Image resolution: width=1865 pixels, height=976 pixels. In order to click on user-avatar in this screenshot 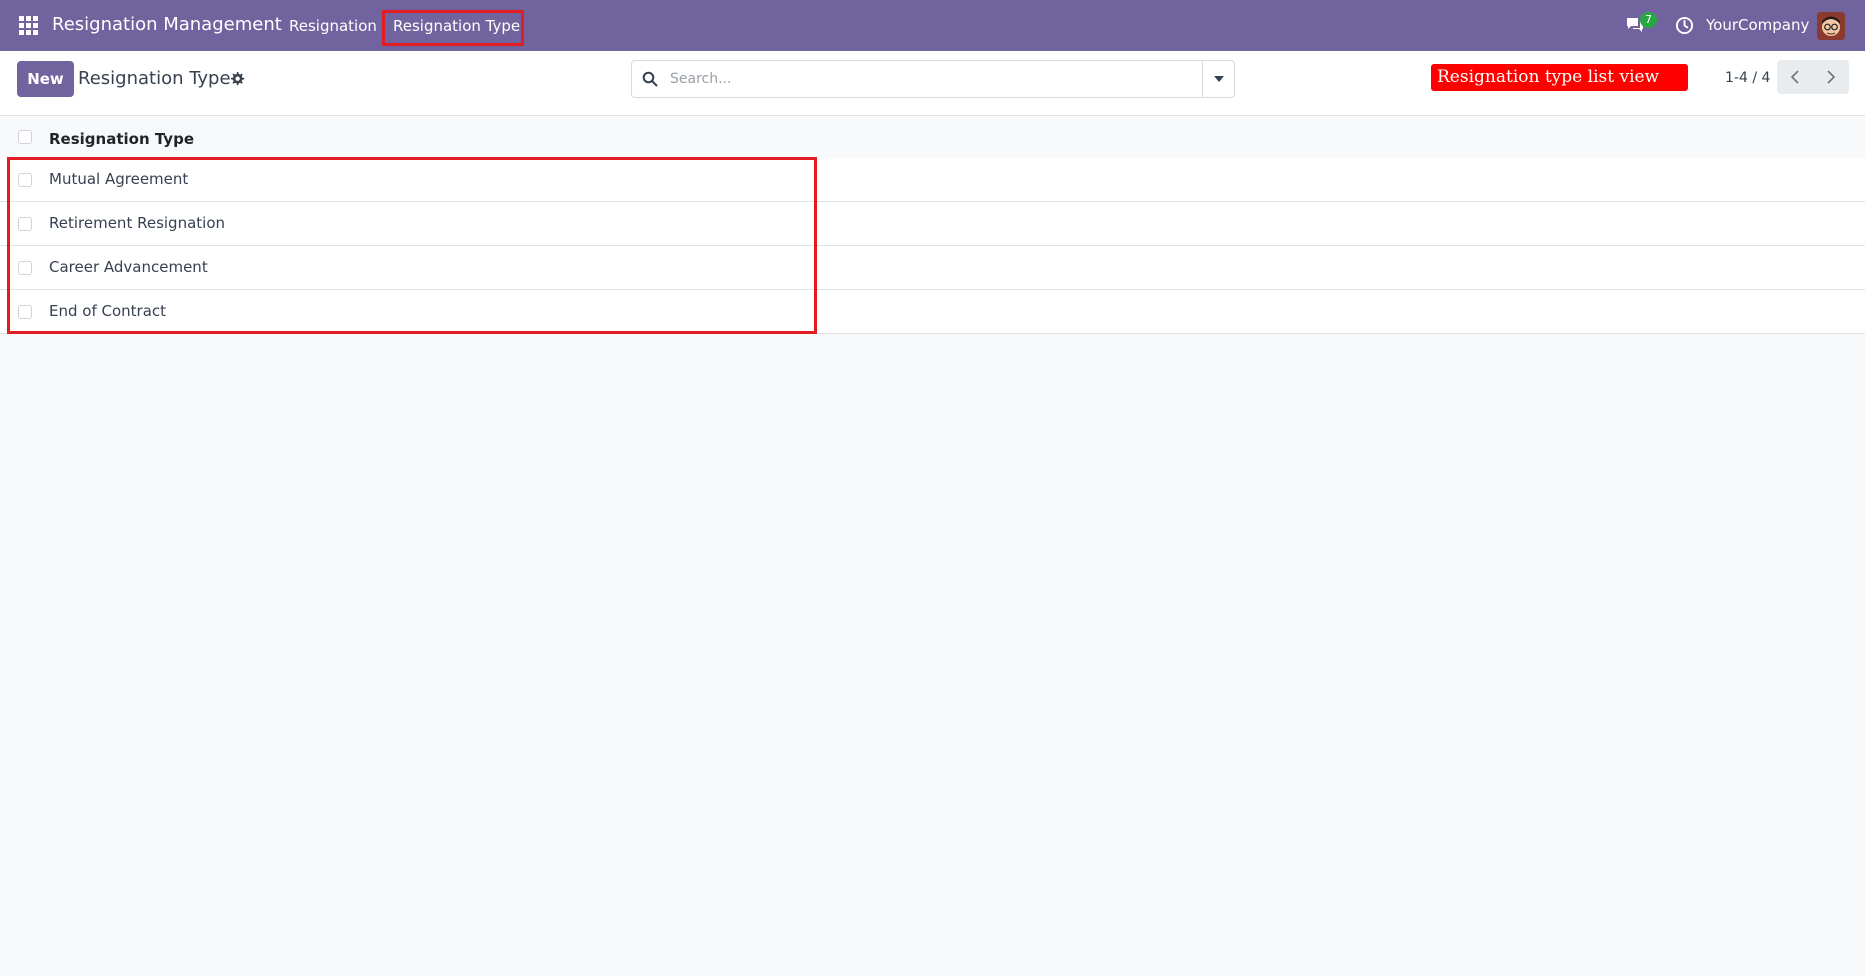, I will do `click(1831, 26)`.